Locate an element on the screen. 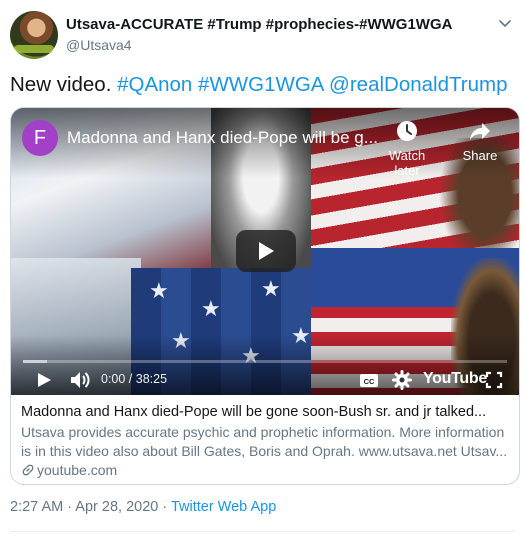  share-icon is located at coordinates (480, 131).